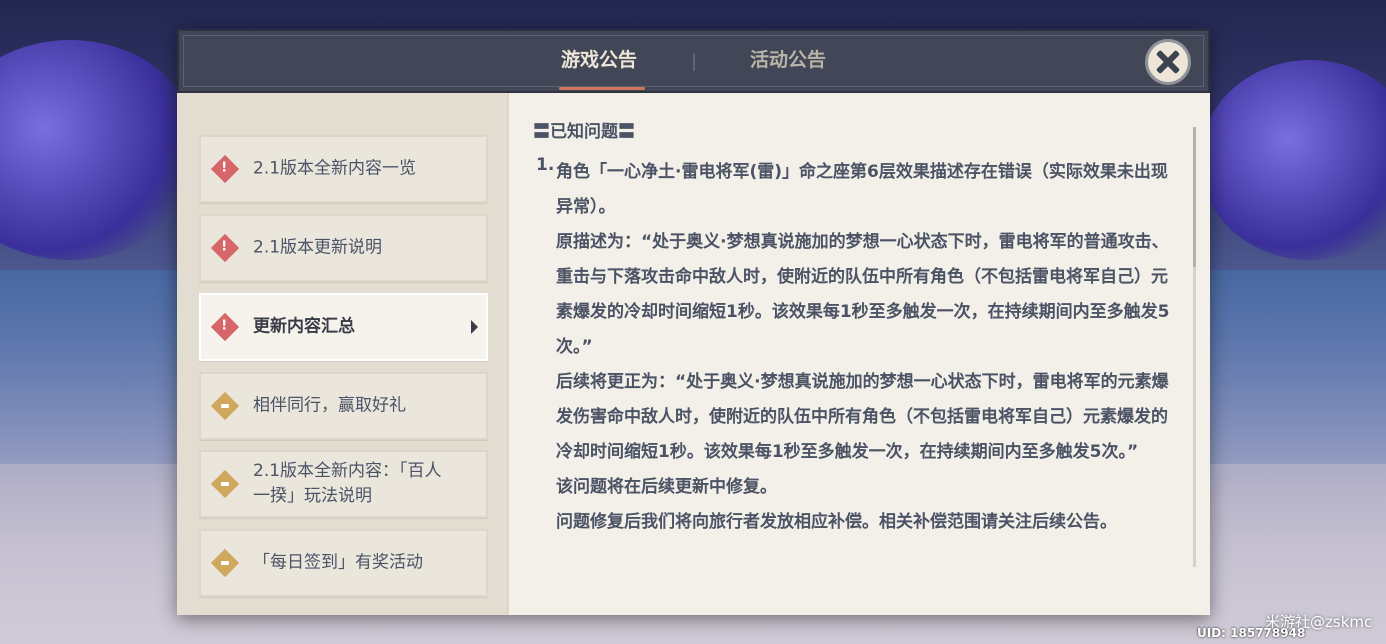 The height and width of the screenshot is (644, 1386). I want to click on announcement-item-label: 2.1版本全新内容：「百人一揆」玩法说明, so click(347, 483).